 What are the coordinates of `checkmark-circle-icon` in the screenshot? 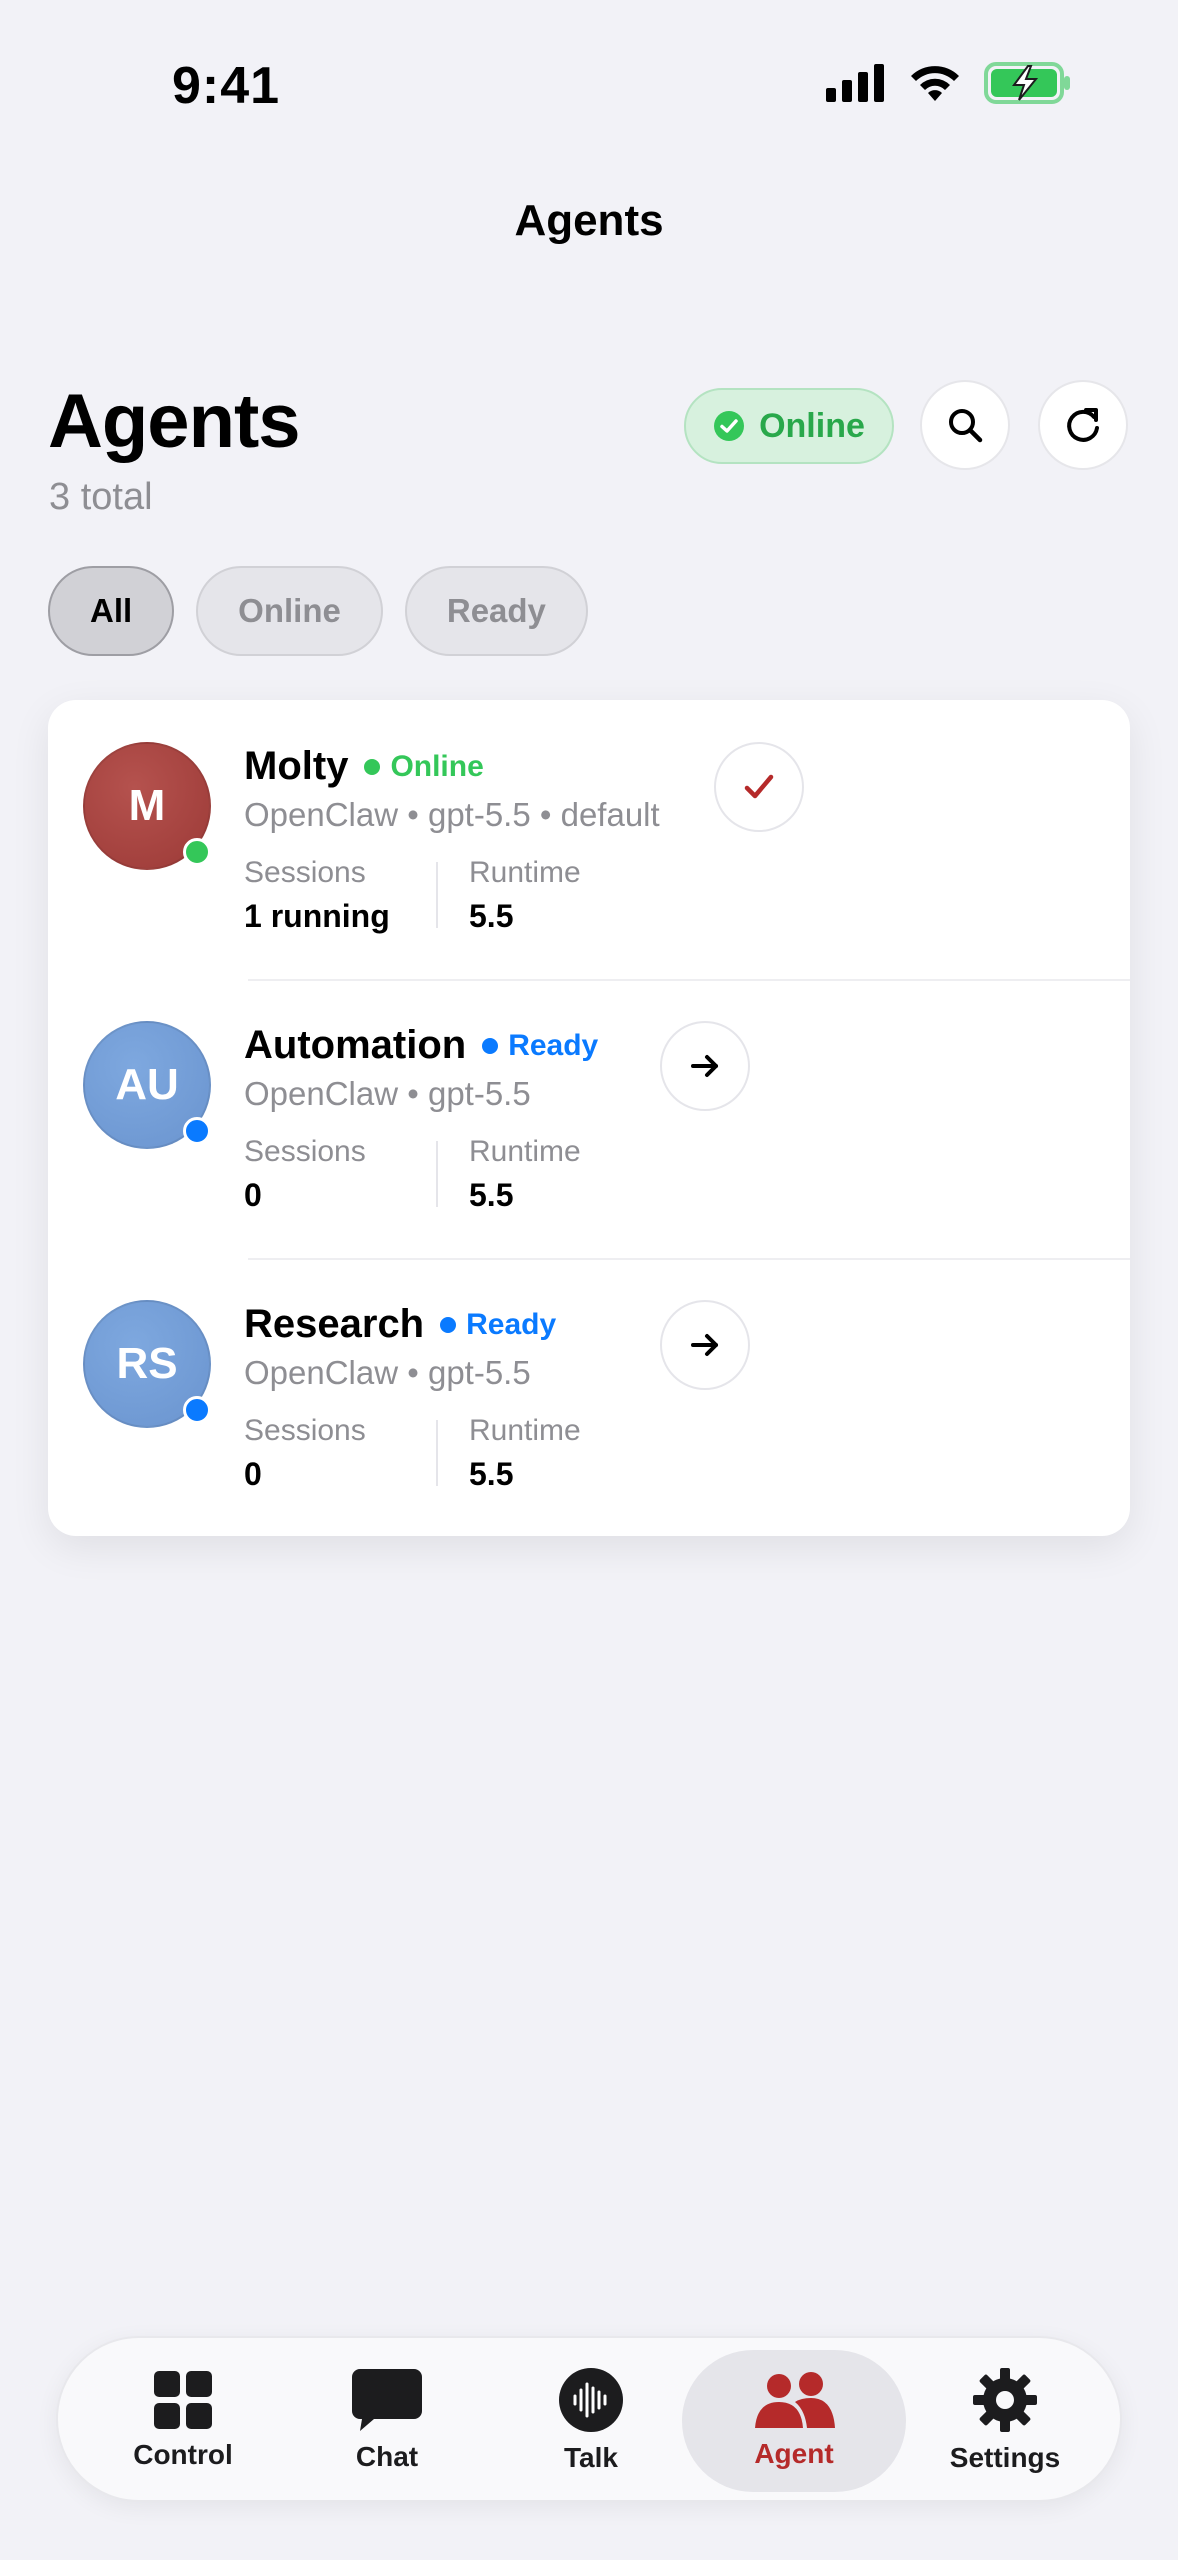 It's located at (729, 426).